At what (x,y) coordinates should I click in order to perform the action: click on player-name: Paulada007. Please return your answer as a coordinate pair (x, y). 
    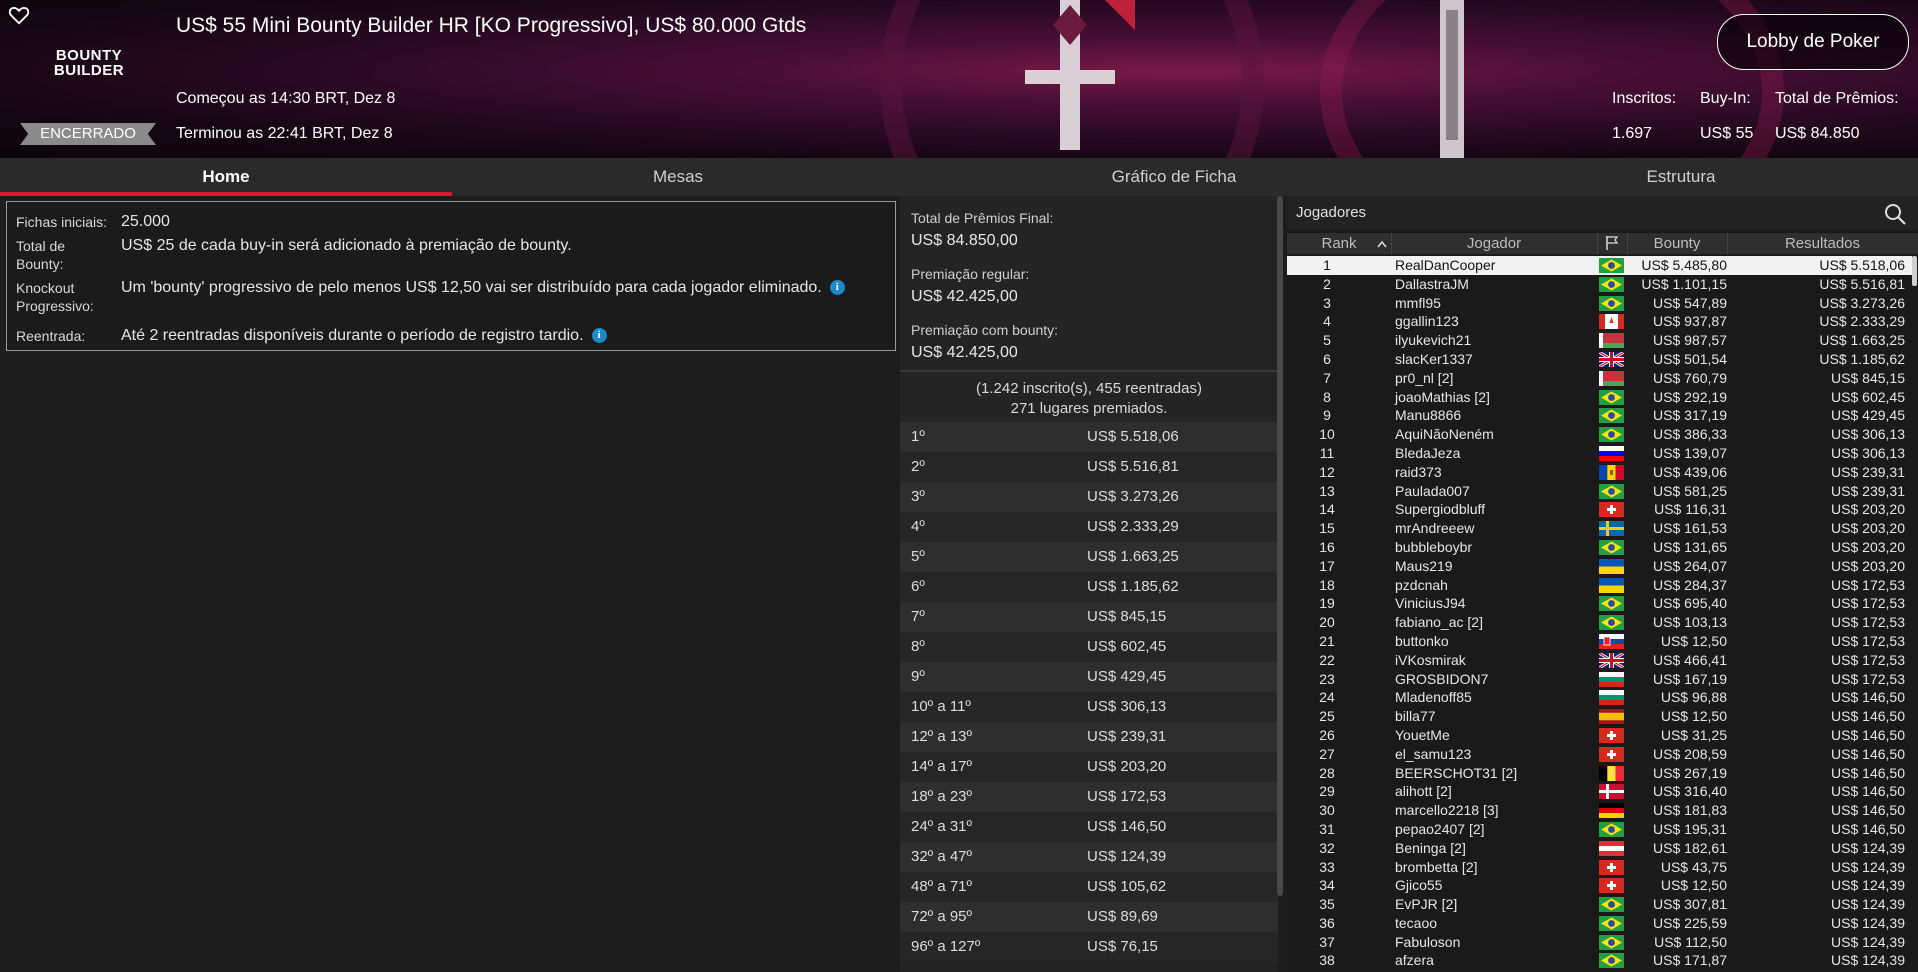
    Looking at the image, I should click on (1432, 490).